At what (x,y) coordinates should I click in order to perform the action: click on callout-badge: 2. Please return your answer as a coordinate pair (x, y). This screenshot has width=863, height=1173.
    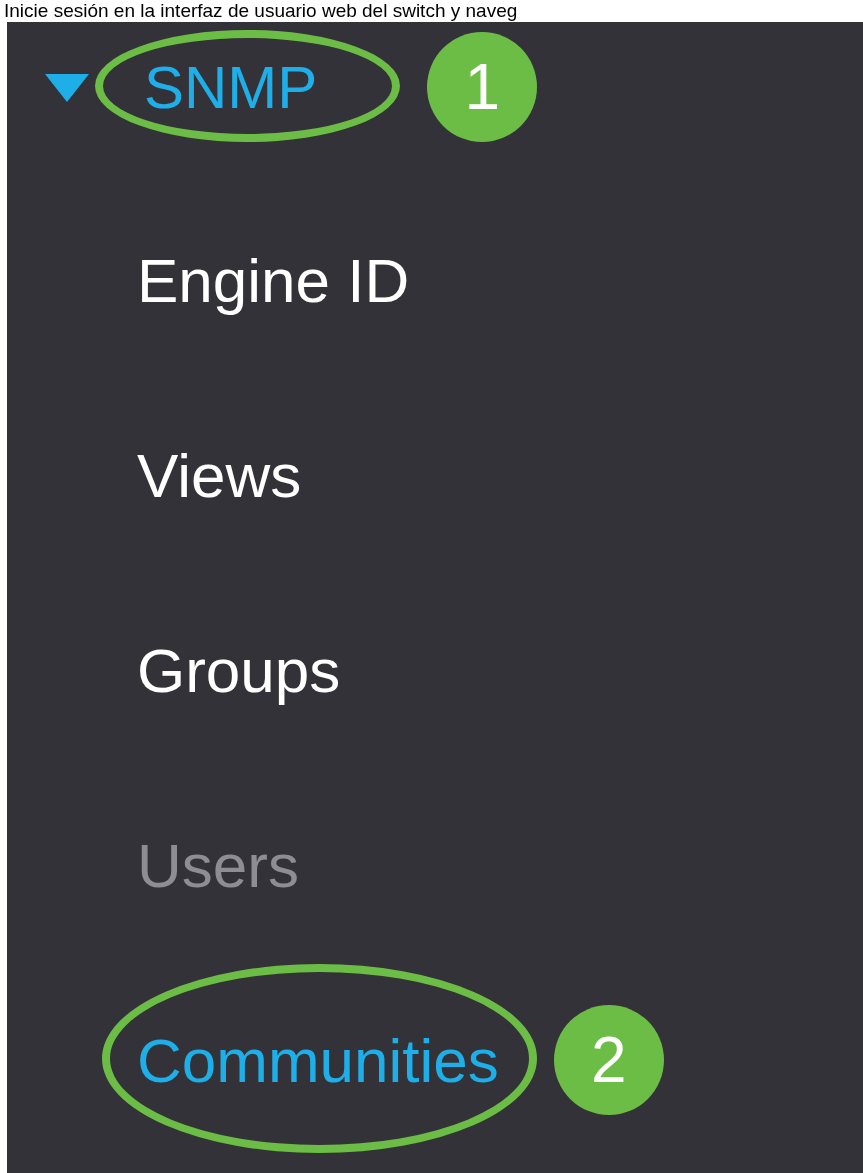
    Looking at the image, I should click on (608, 1059).